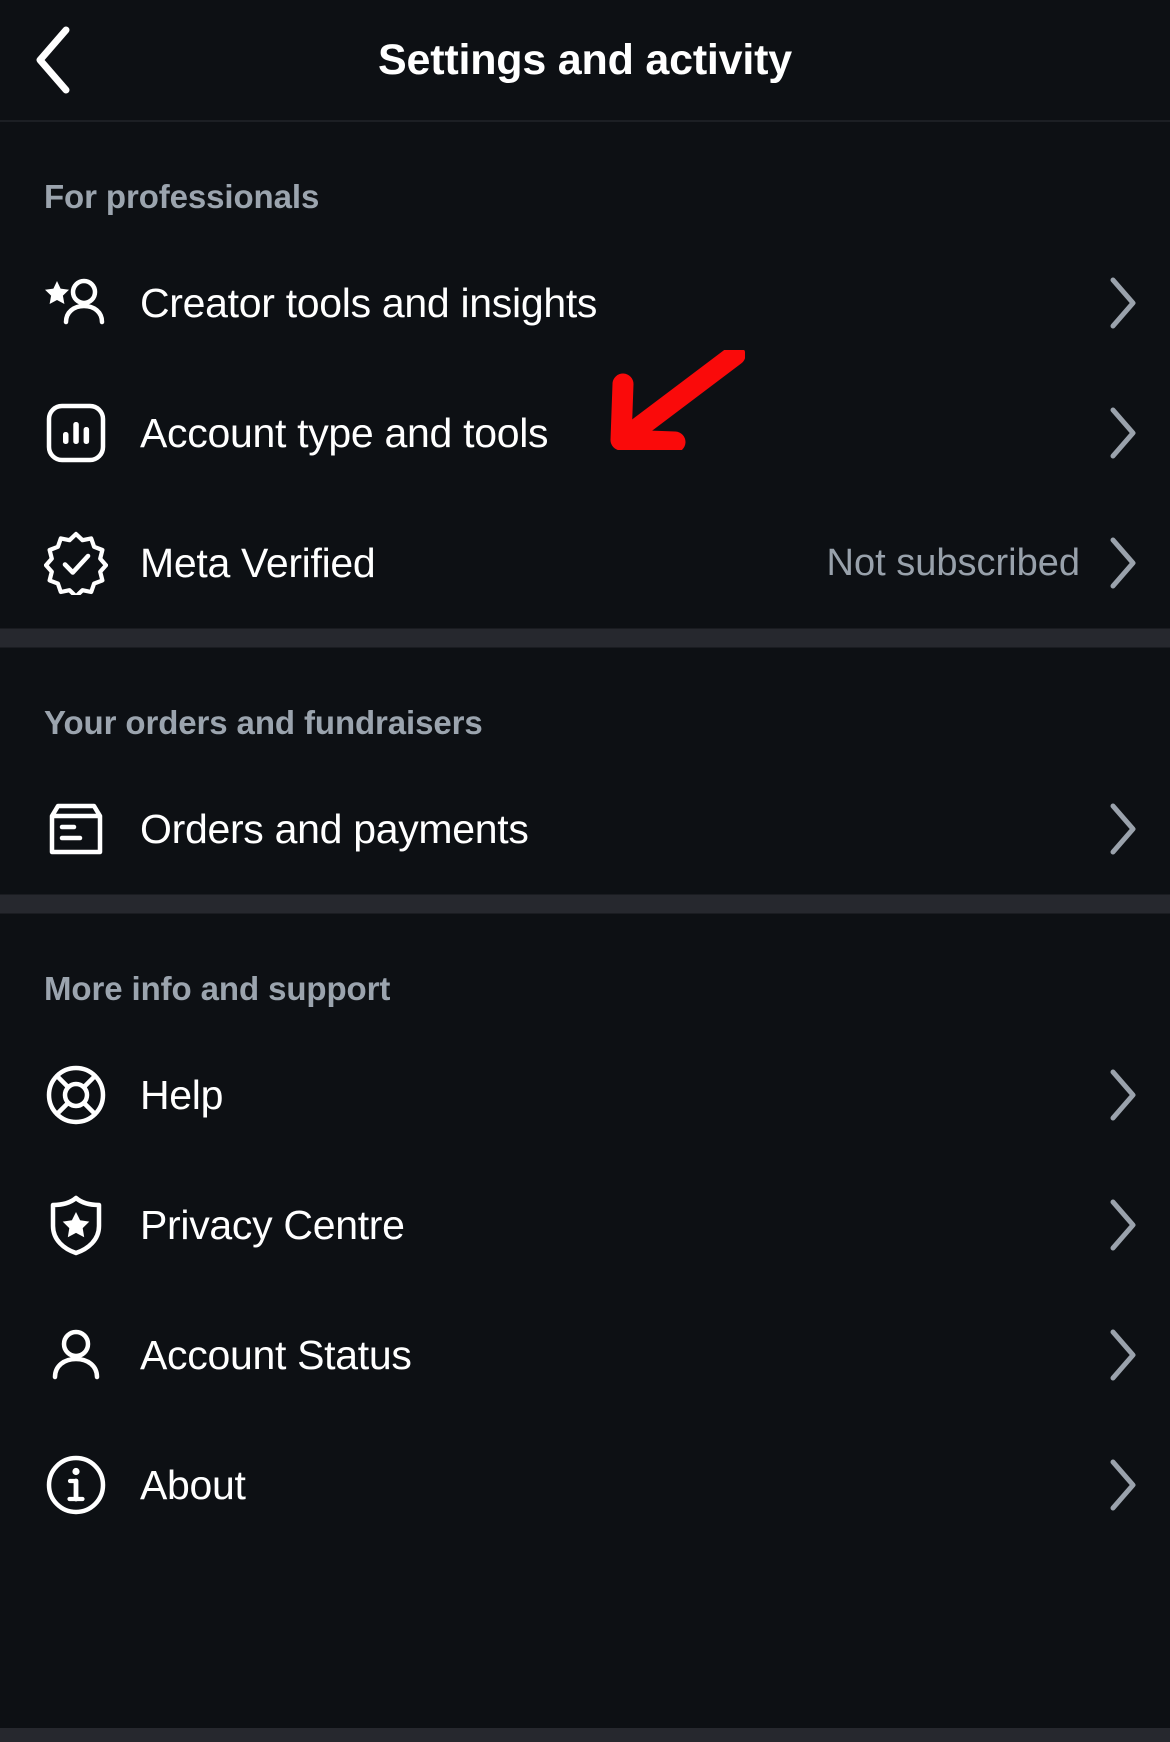  Describe the element at coordinates (585, 1225) in the screenshot. I see `settings-row-privacy-centre: Privacy Centre` at that location.